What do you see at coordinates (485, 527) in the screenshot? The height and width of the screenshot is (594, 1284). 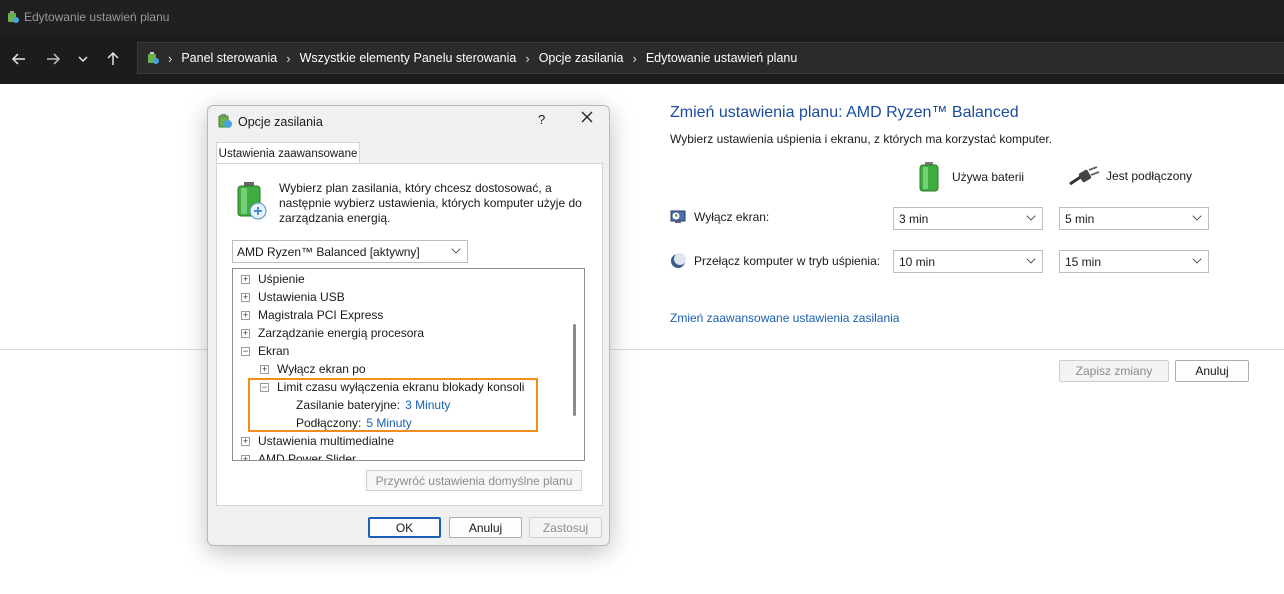 I see `dialog-cancel-button: Anuluj` at bounding box center [485, 527].